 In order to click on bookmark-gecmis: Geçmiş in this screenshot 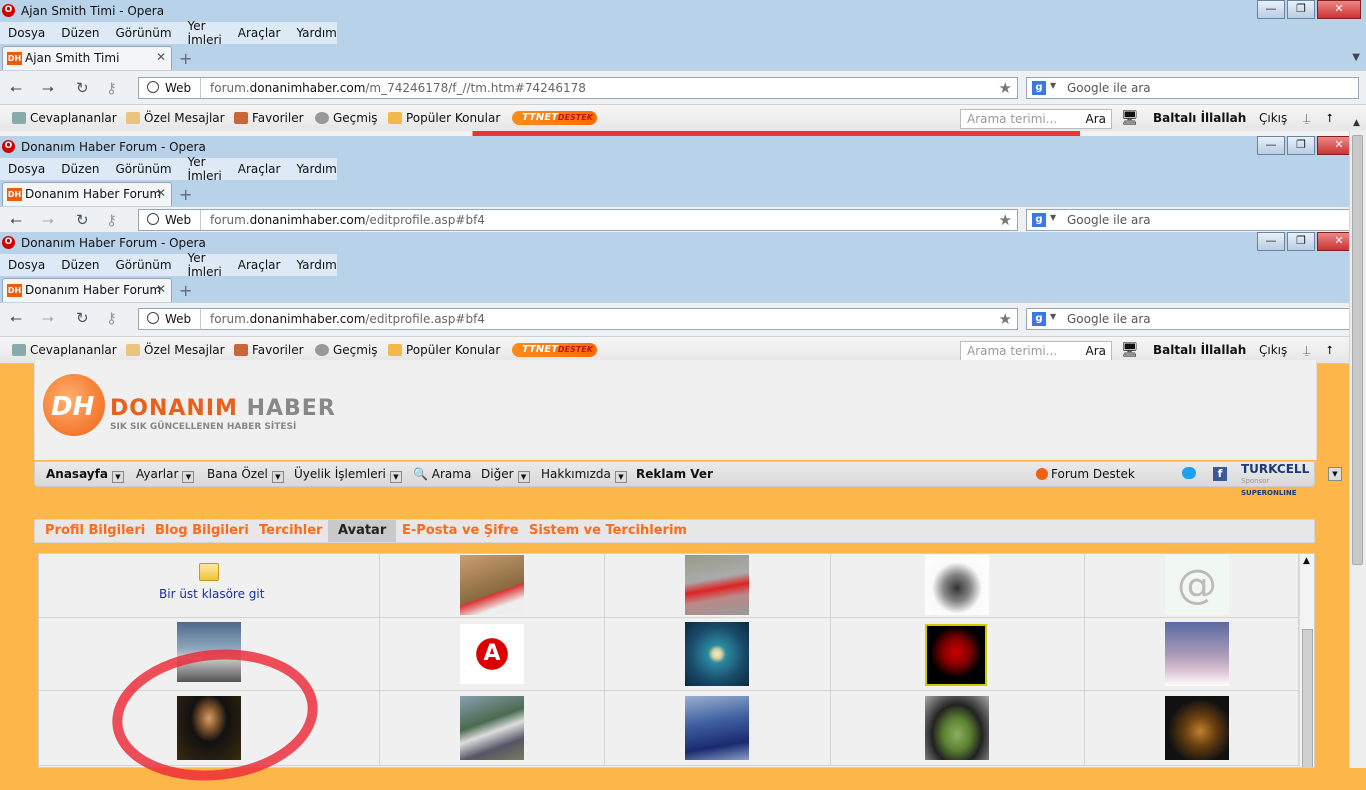, I will do `click(346, 118)`.